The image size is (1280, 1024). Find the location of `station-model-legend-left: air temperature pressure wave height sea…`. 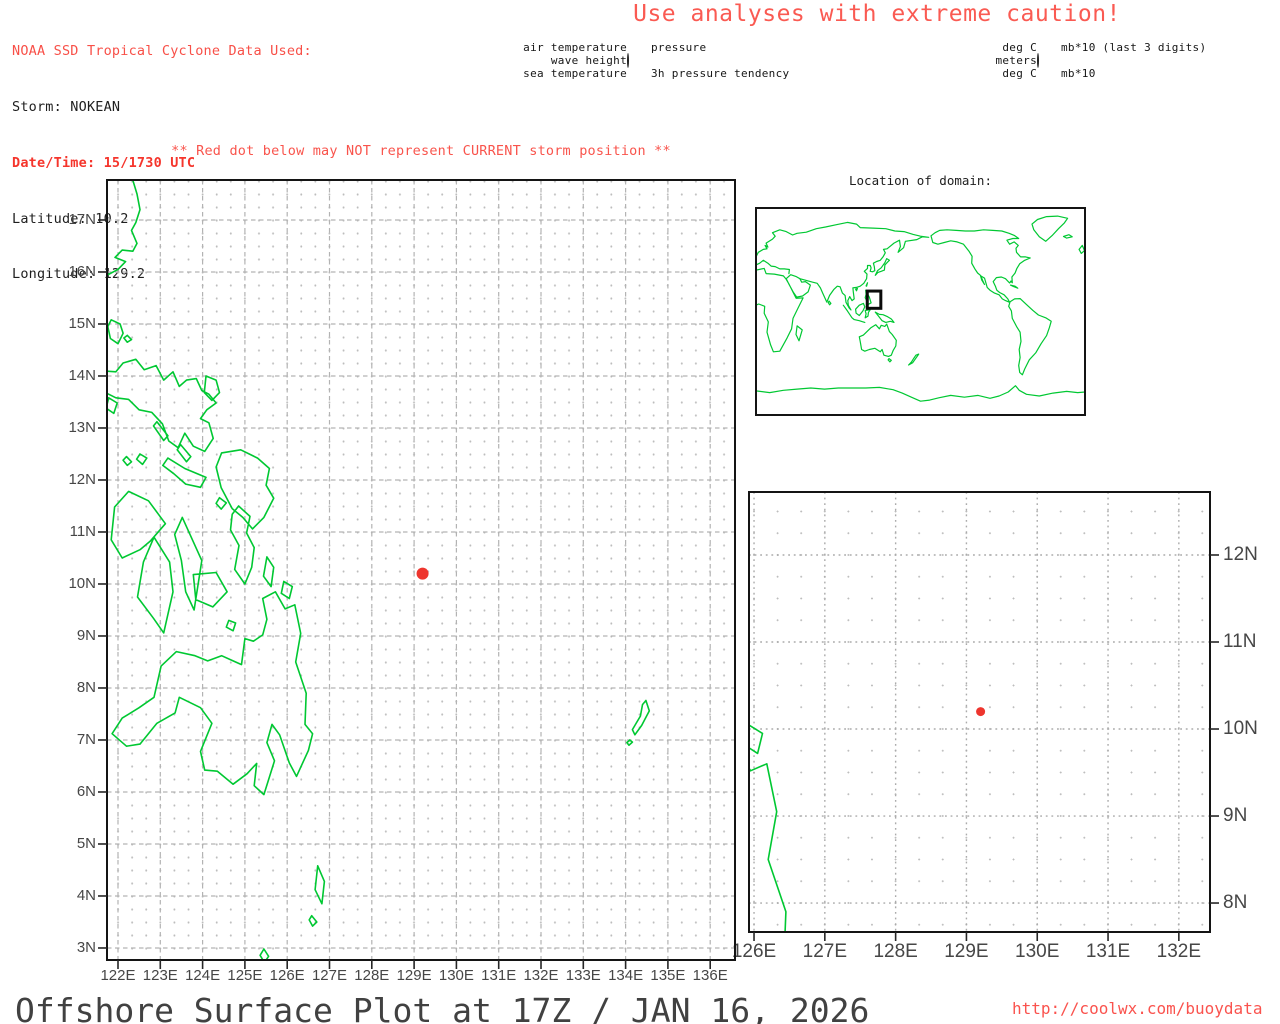

station-model-legend-left: air temperature pressure wave height sea… is located at coordinates (670, 60).